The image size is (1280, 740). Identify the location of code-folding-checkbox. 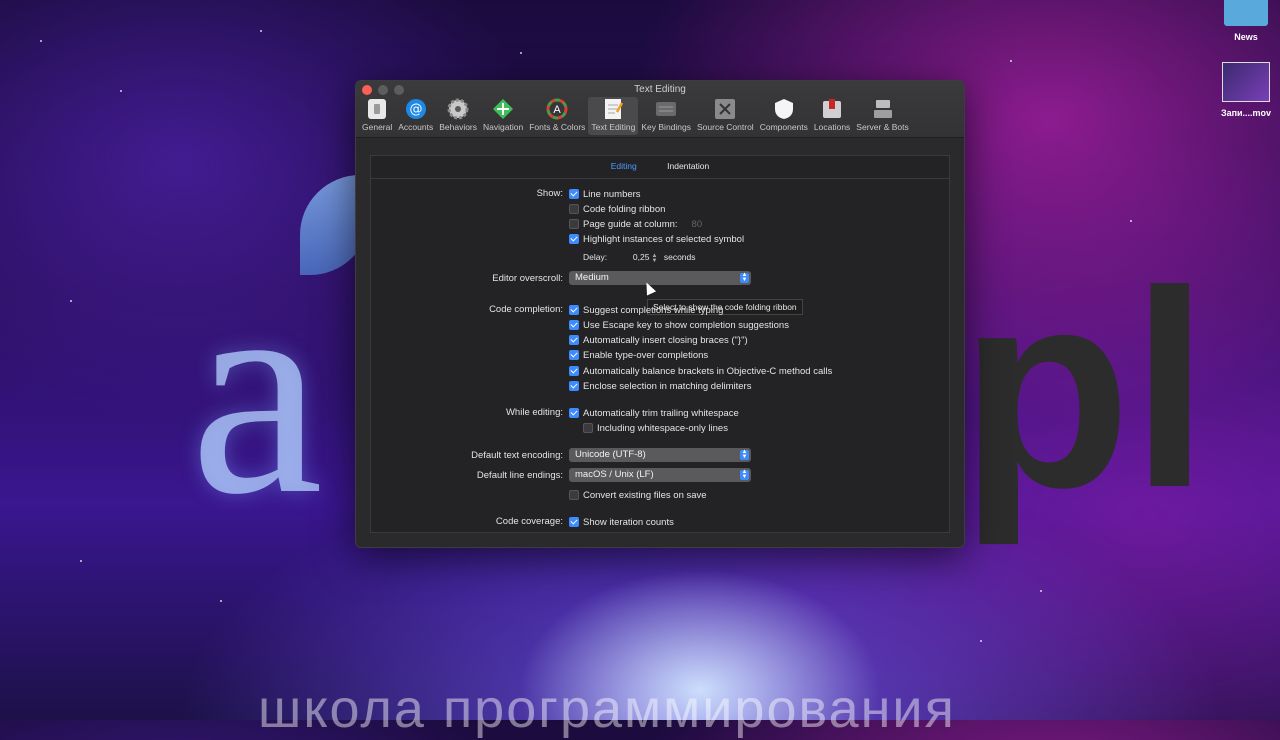
(574, 209).